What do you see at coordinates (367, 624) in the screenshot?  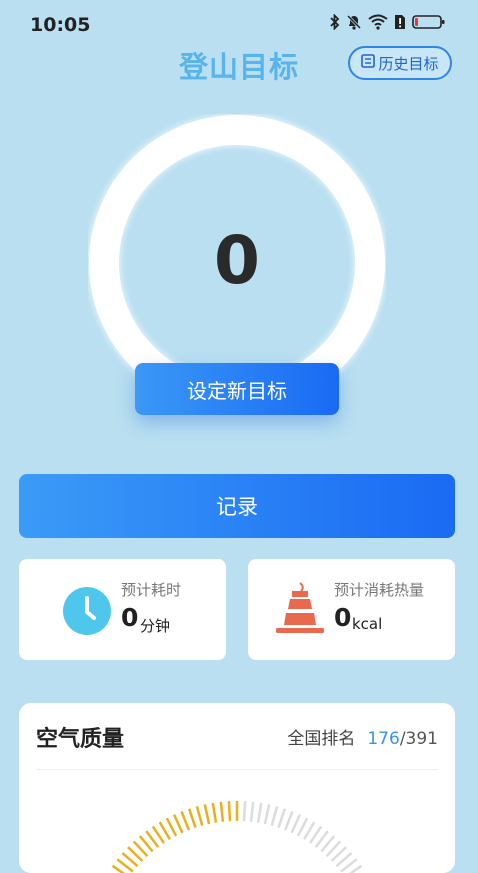 I see `estimated-calories-unit: kcal` at bounding box center [367, 624].